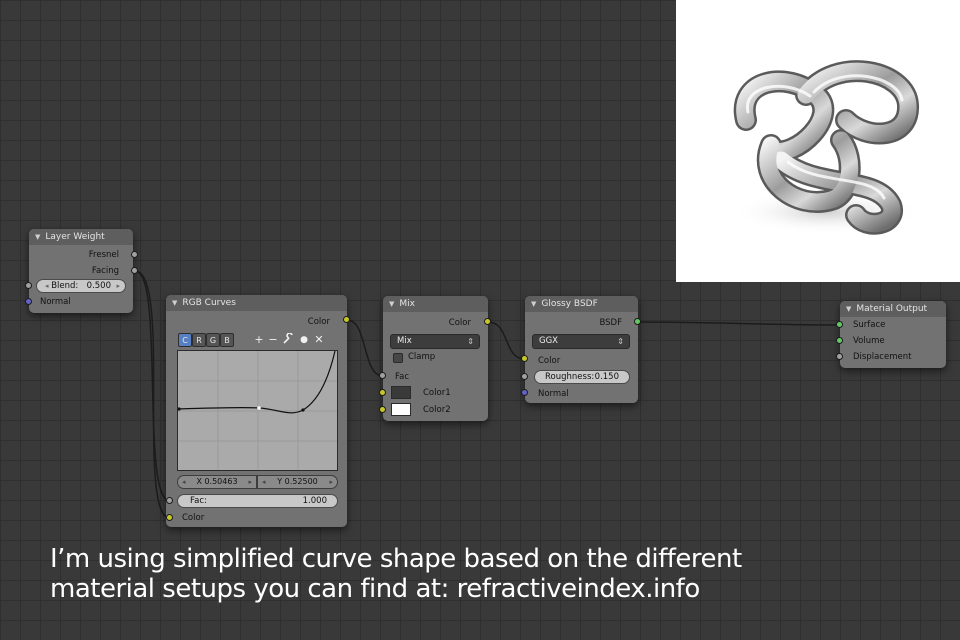 The width and height of the screenshot is (960, 640). What do you see at coordinates (81, 286) in the screenshot?
I see `blend-field: ◂ Blend: 0.500 ▸` at bounding box center [81, 286].